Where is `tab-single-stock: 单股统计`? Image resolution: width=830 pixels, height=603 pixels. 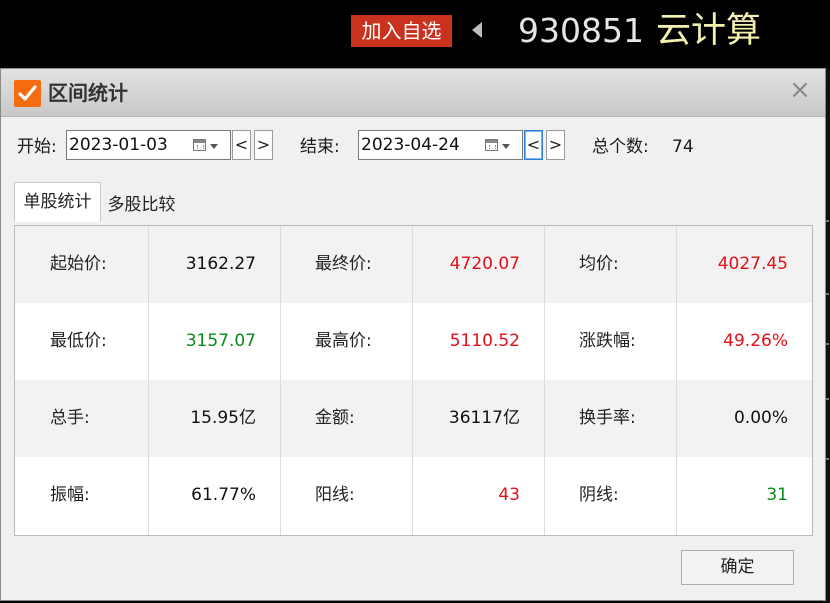
tab-single-stock: 单股统计 is located at coordinates (57, 202).